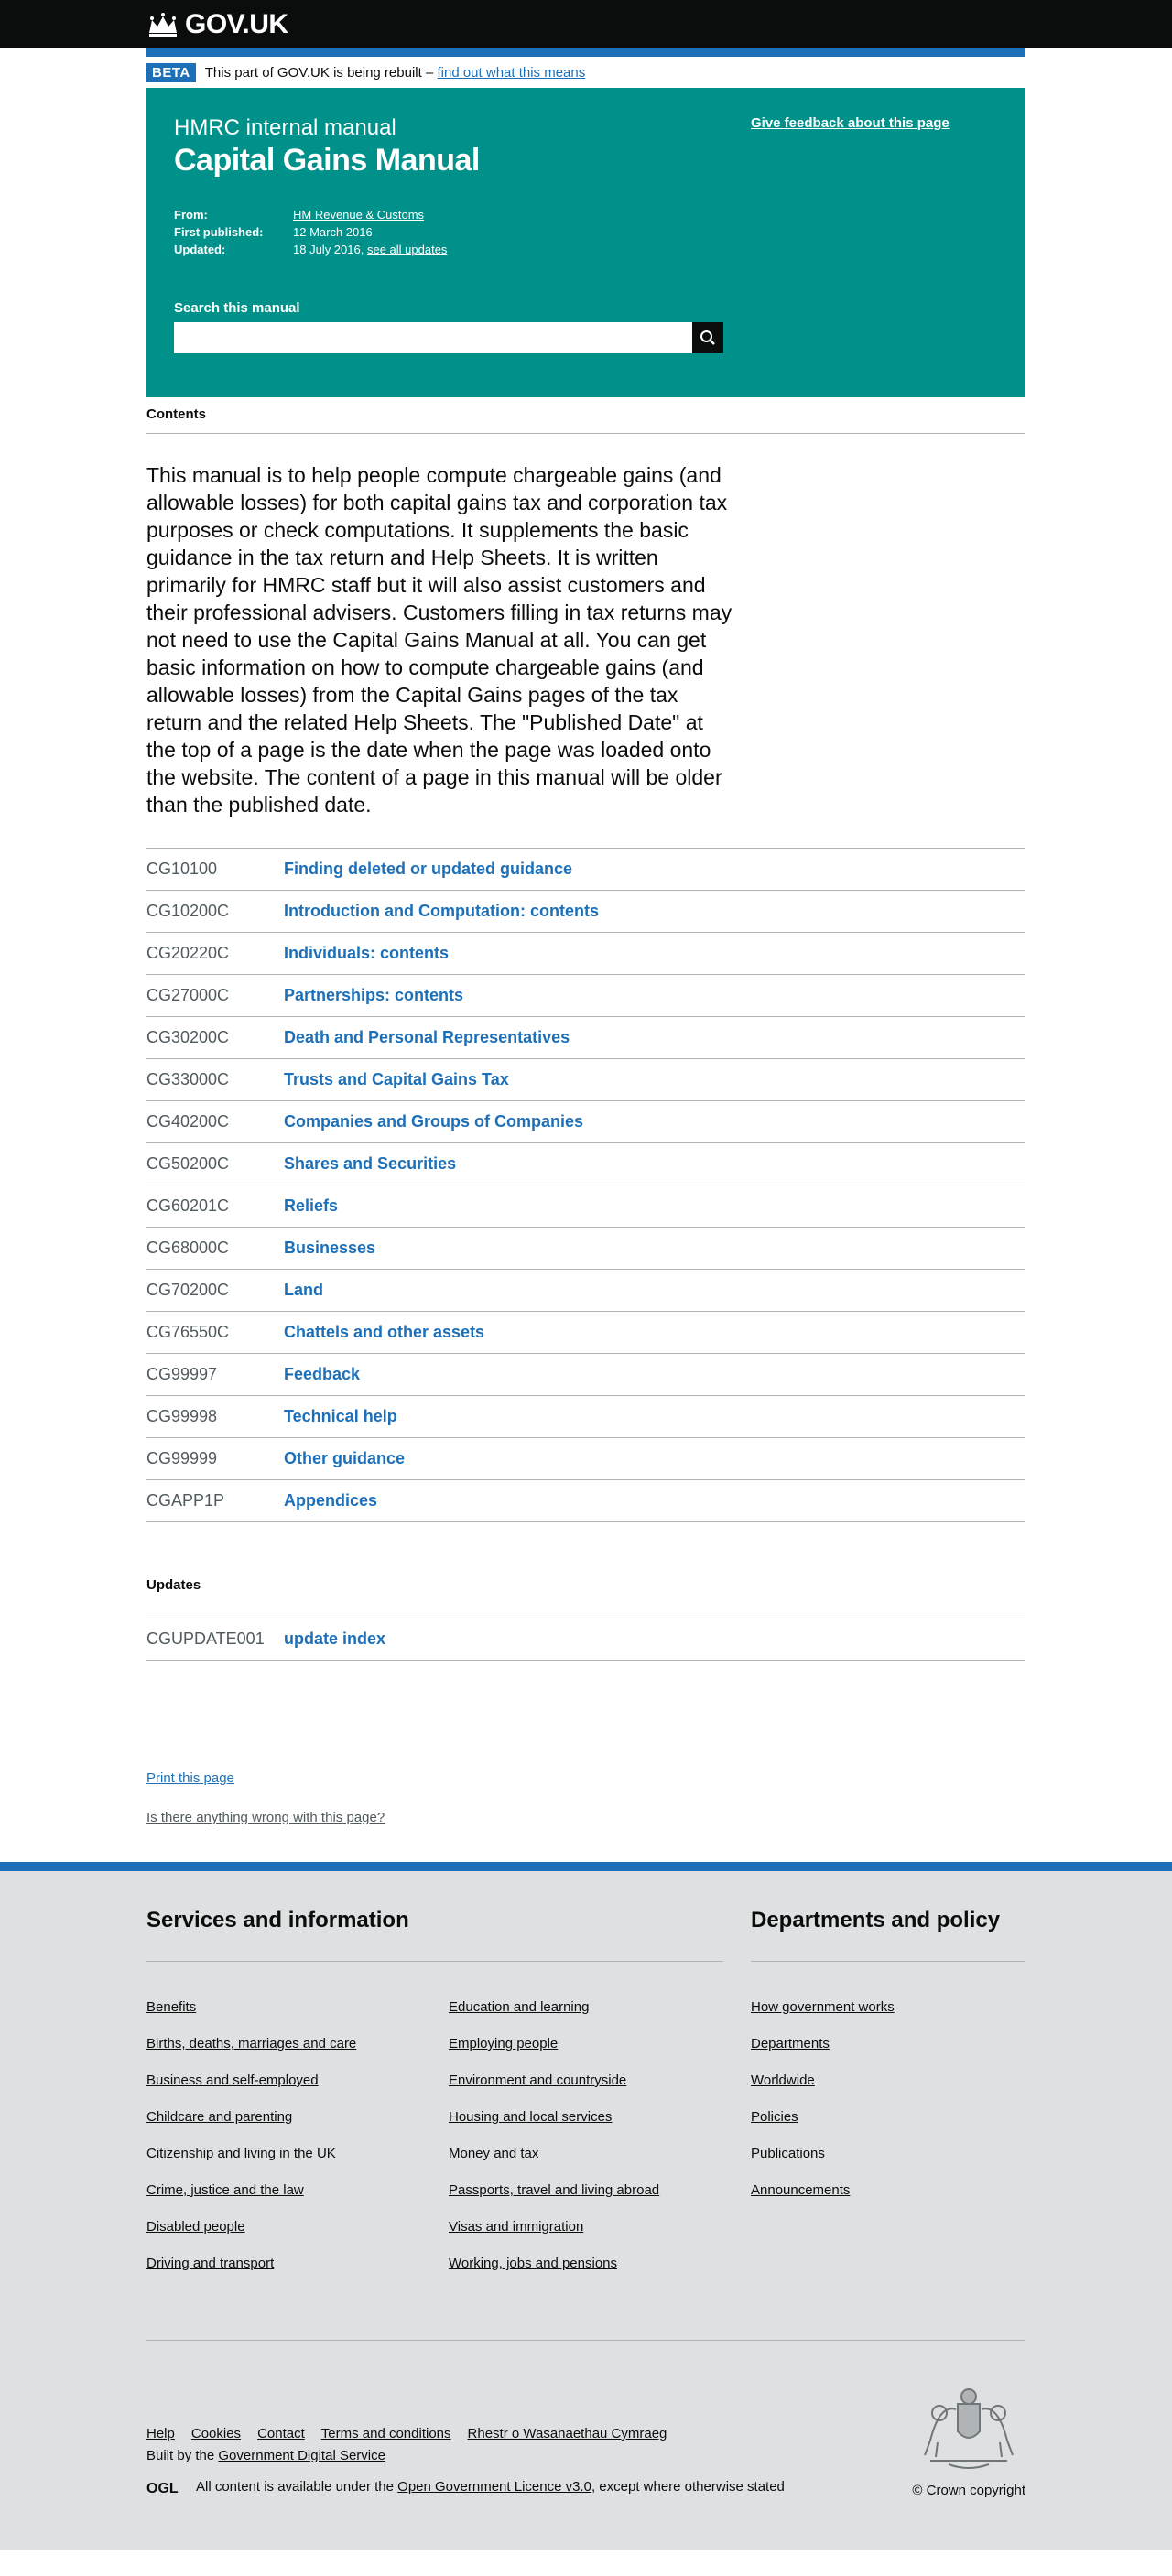  I want to click on section-link: Companies and Groups of Companies, so click(434, 1121).